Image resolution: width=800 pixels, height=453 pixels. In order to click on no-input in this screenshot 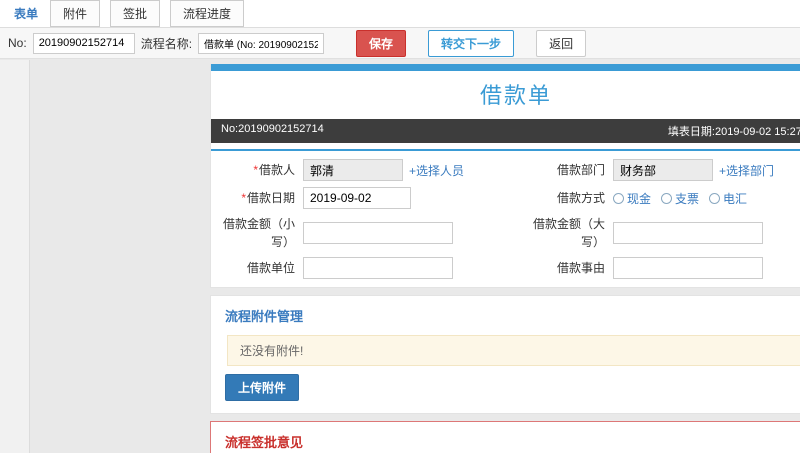, I will do `click(83, 43)`.